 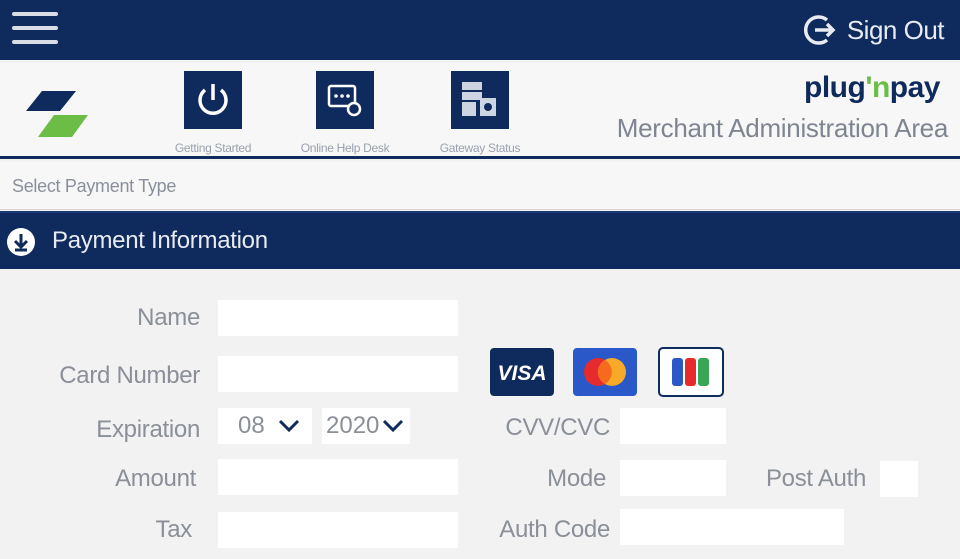 What do you see at coordinates (895, 29) in the screenshot?
I see `sign-out-label: Sign Out` at bounding box center [895, 29].